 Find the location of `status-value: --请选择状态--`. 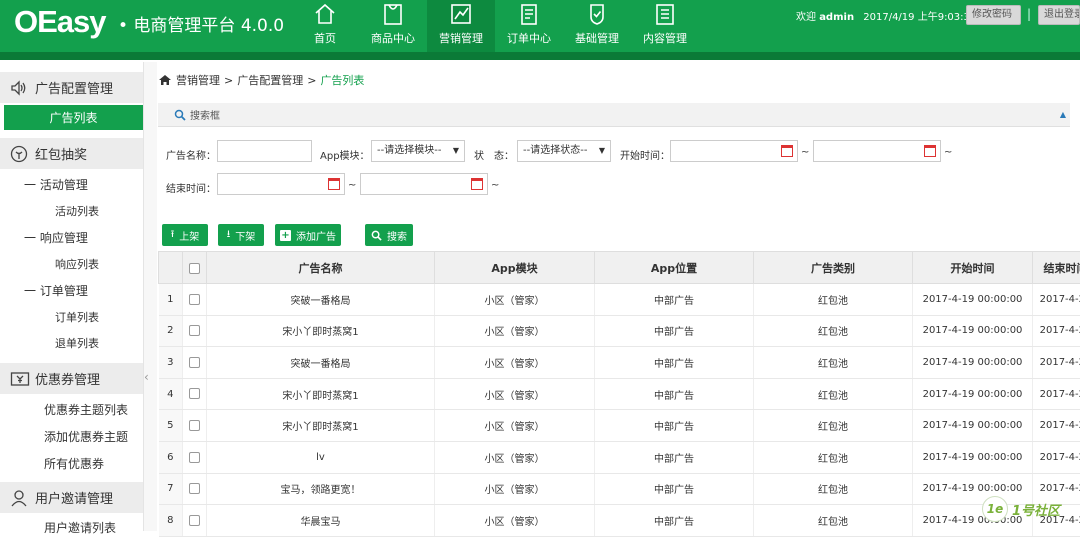

status-value: --请选择状态-- is located at coordinates (555, 150).